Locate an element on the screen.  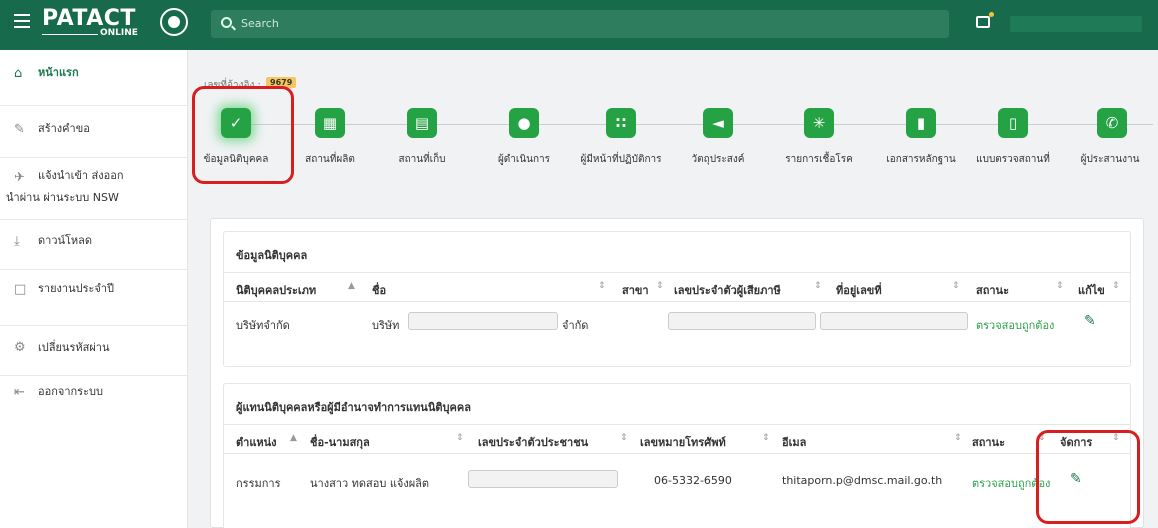
sidebar-item-label: รายงานประจำปี is located at coordinates (76, 288).